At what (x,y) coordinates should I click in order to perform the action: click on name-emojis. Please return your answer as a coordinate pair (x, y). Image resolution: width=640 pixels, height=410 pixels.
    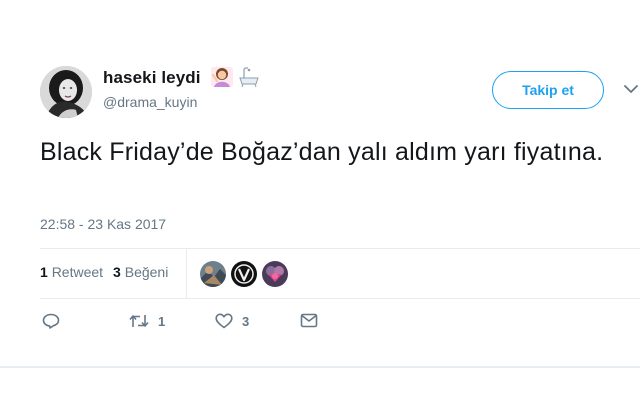
    Looking at the image, I should click on (235, 77).